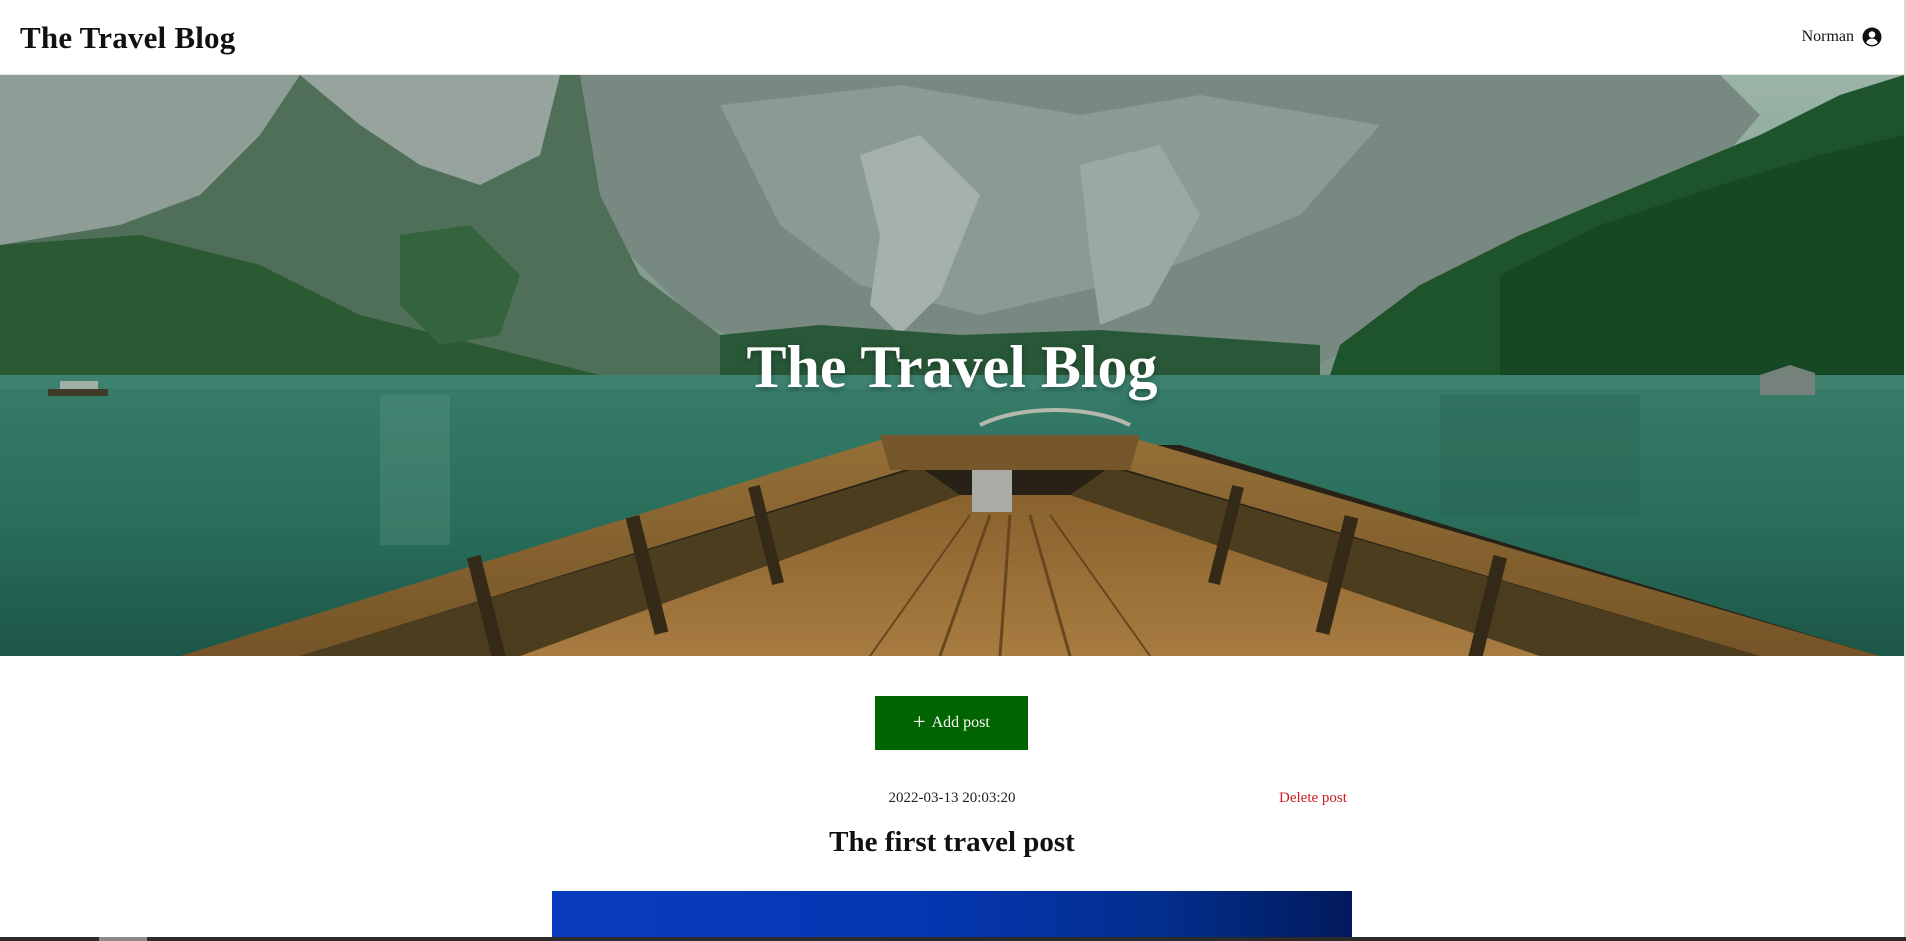 The width and height of the screenshot is (1906, 941). I want to click on hero-title: The Travel Blog, so click(952, 367).